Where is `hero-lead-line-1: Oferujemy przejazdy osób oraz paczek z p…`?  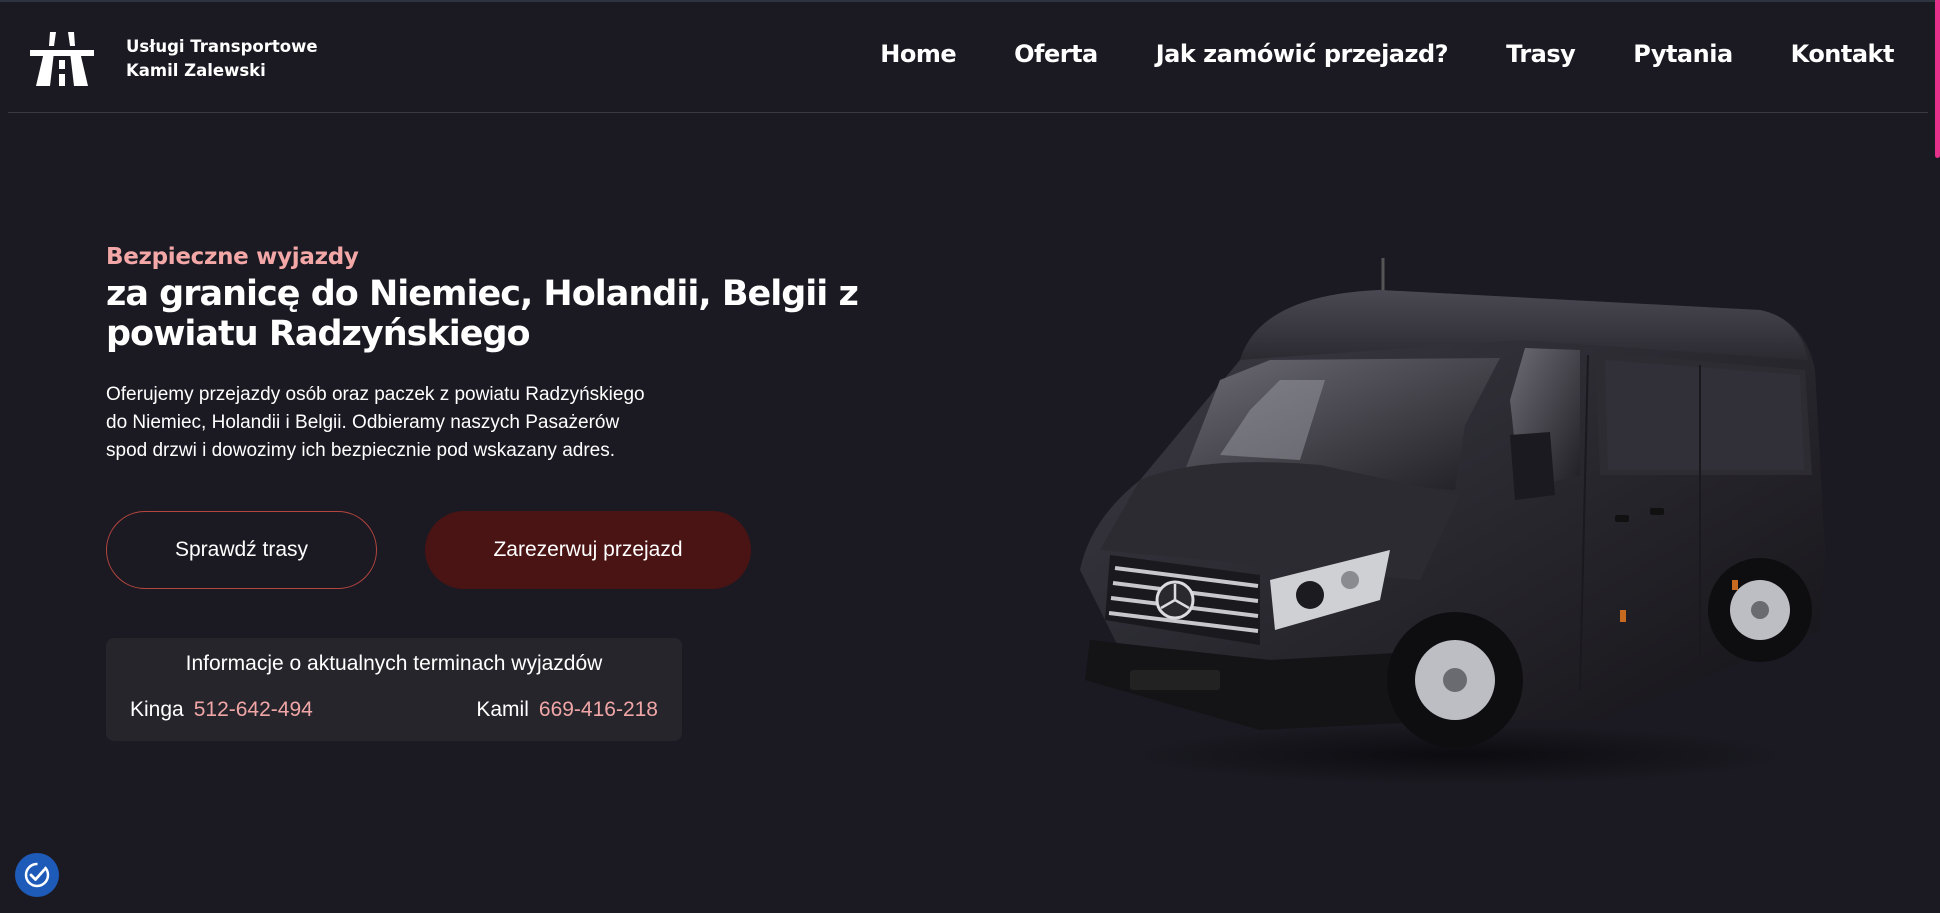
hero-lead-line-1: Oferujemy przejazdy osób oraz paczek z p… is located at coordinates (375, 394).